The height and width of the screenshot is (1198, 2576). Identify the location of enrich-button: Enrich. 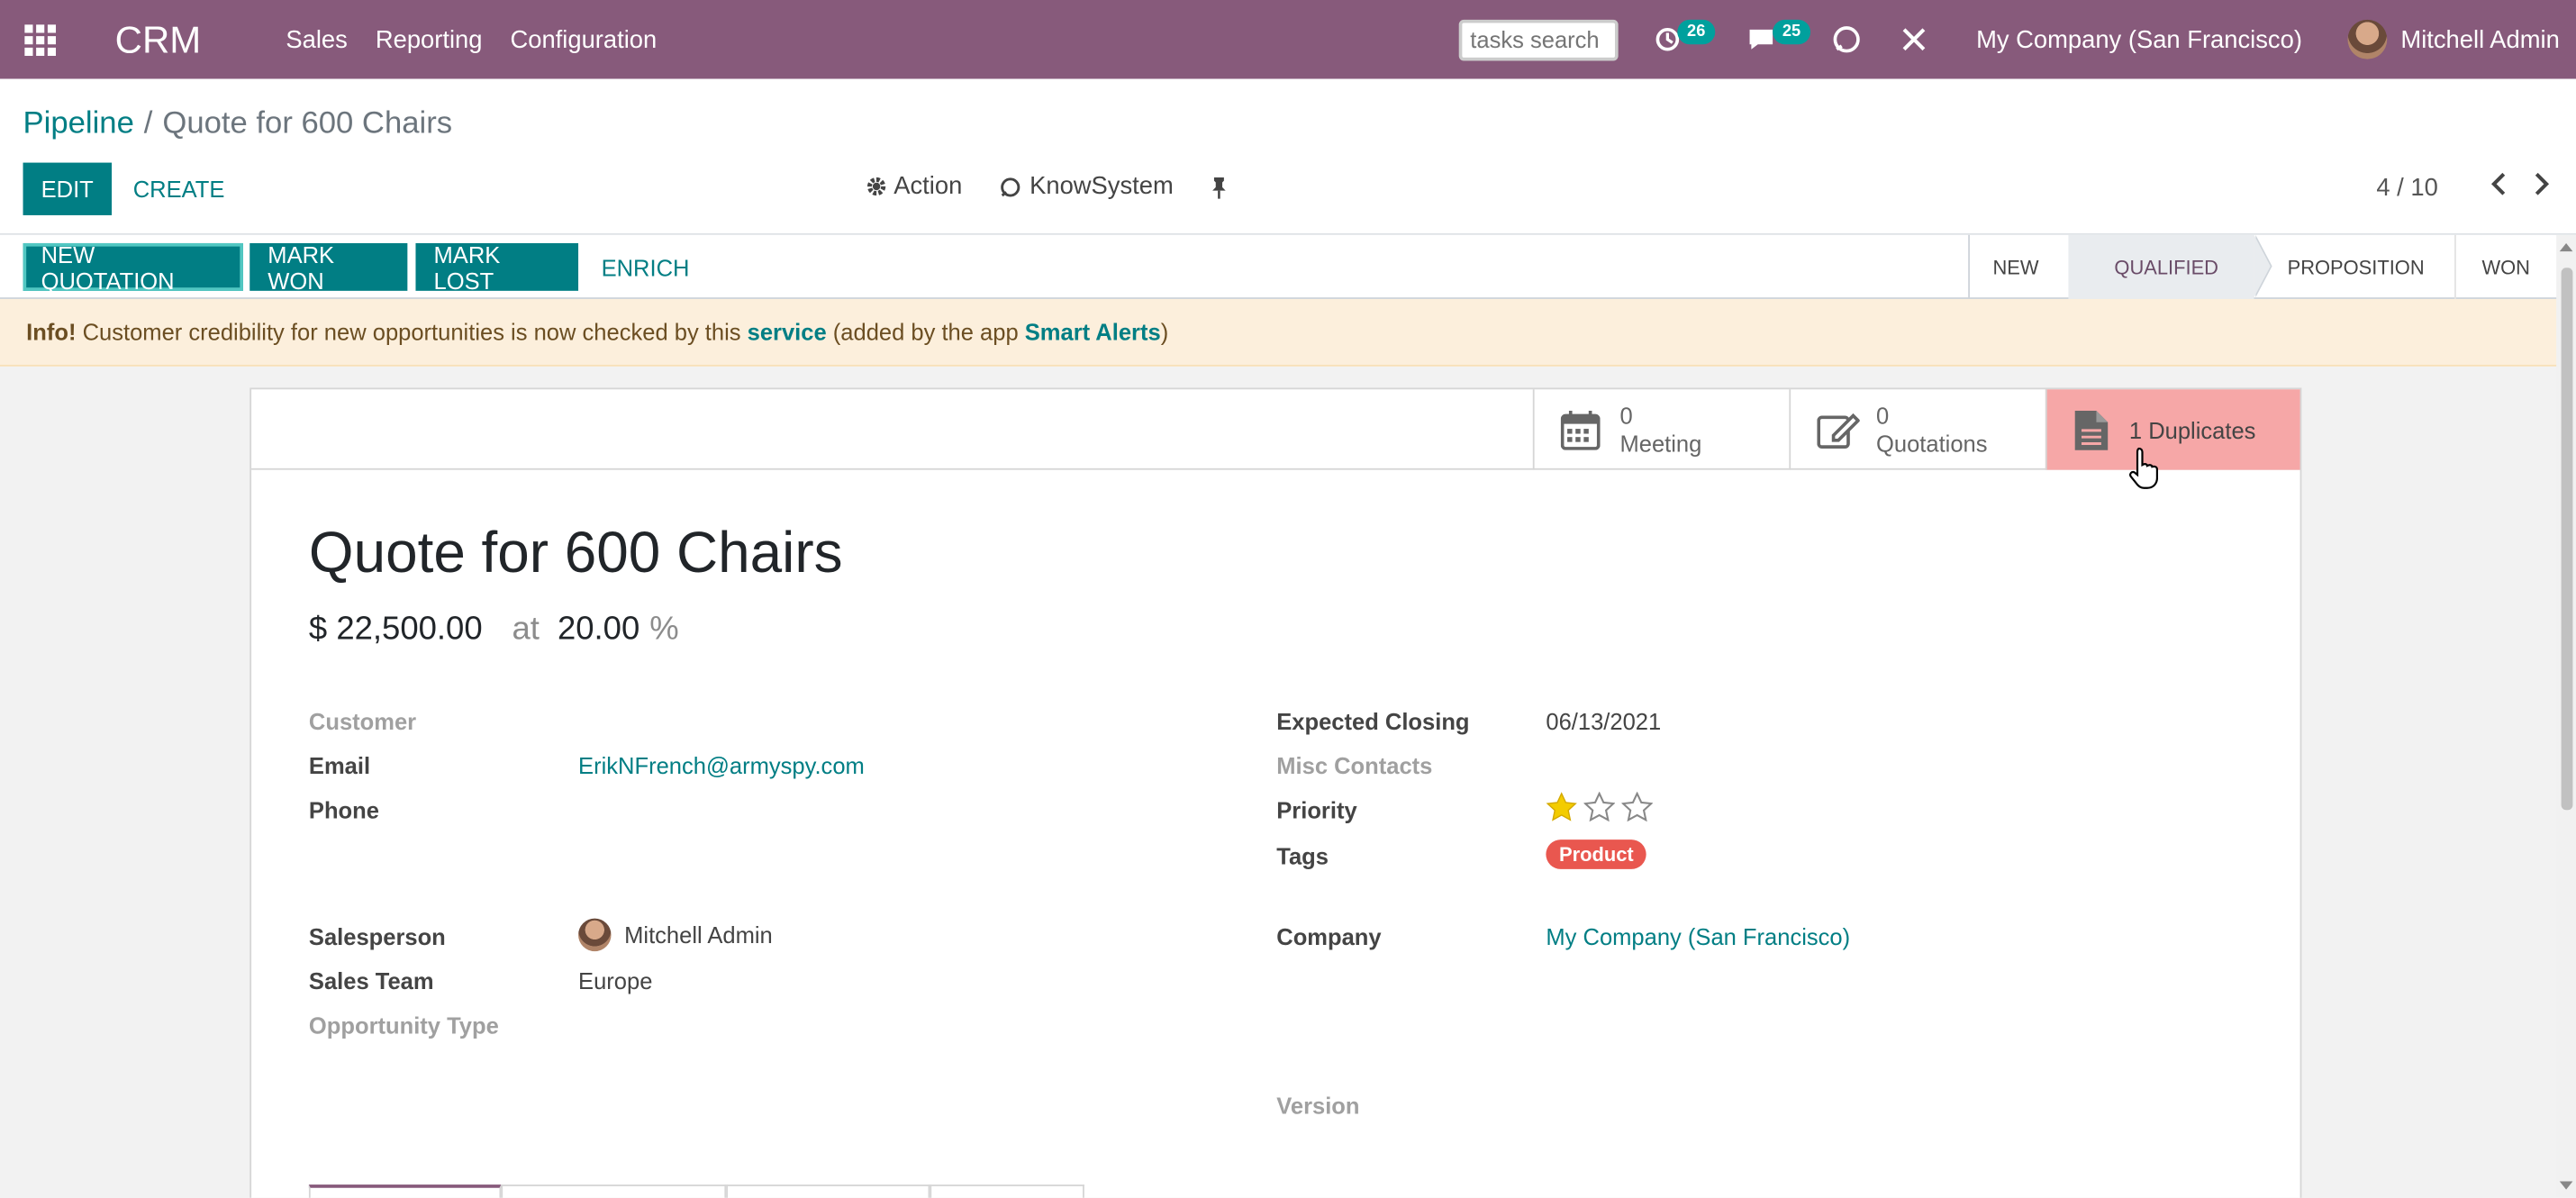
(646, 267).